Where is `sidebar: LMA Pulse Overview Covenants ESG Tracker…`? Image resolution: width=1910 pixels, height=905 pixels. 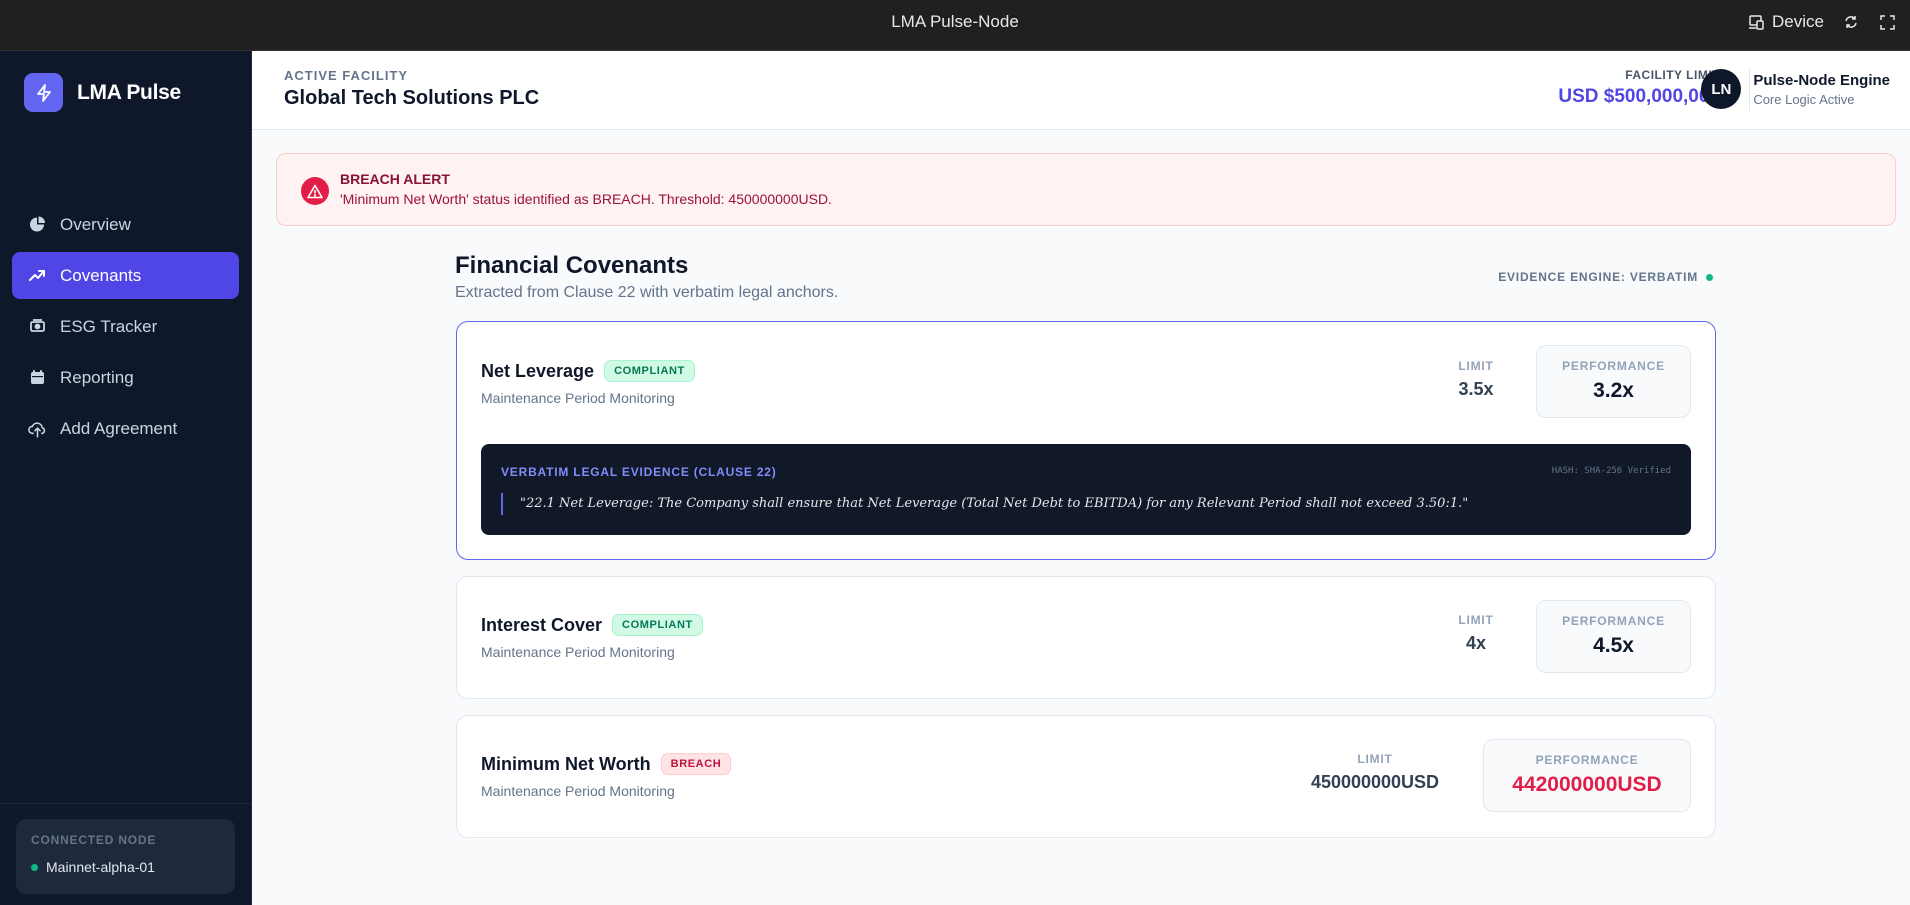
sidebar: LMA Pulse Overview Covenants ESG Tracker… is located at coordinates (126, 478).